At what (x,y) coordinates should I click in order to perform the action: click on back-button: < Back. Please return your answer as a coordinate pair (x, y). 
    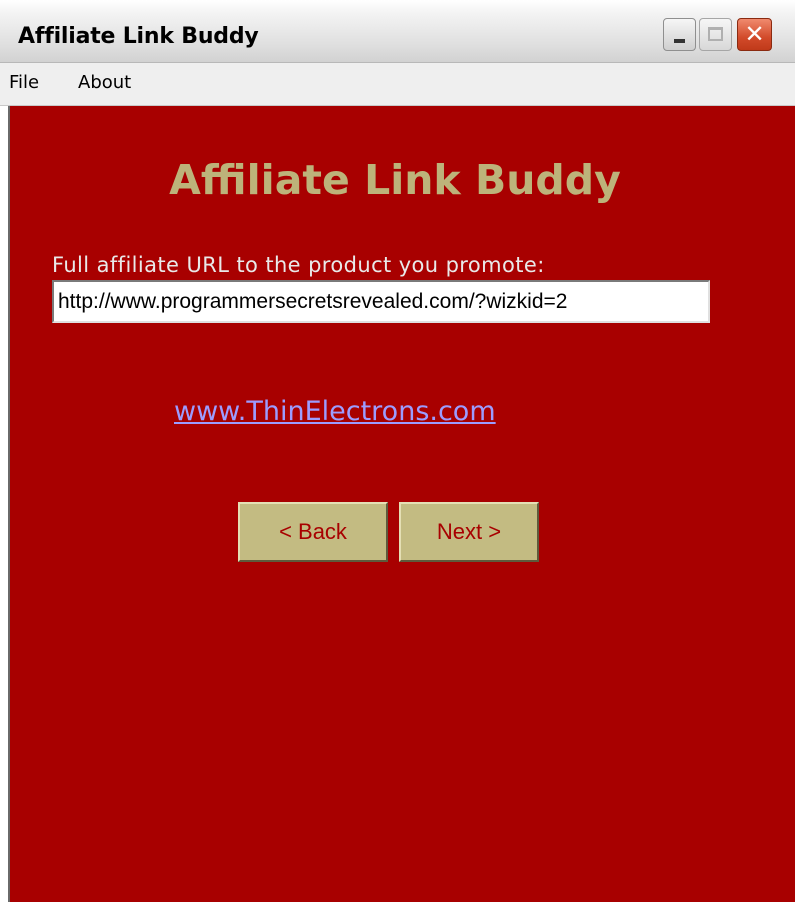
    Looking at the image, I should click on (313, 532).